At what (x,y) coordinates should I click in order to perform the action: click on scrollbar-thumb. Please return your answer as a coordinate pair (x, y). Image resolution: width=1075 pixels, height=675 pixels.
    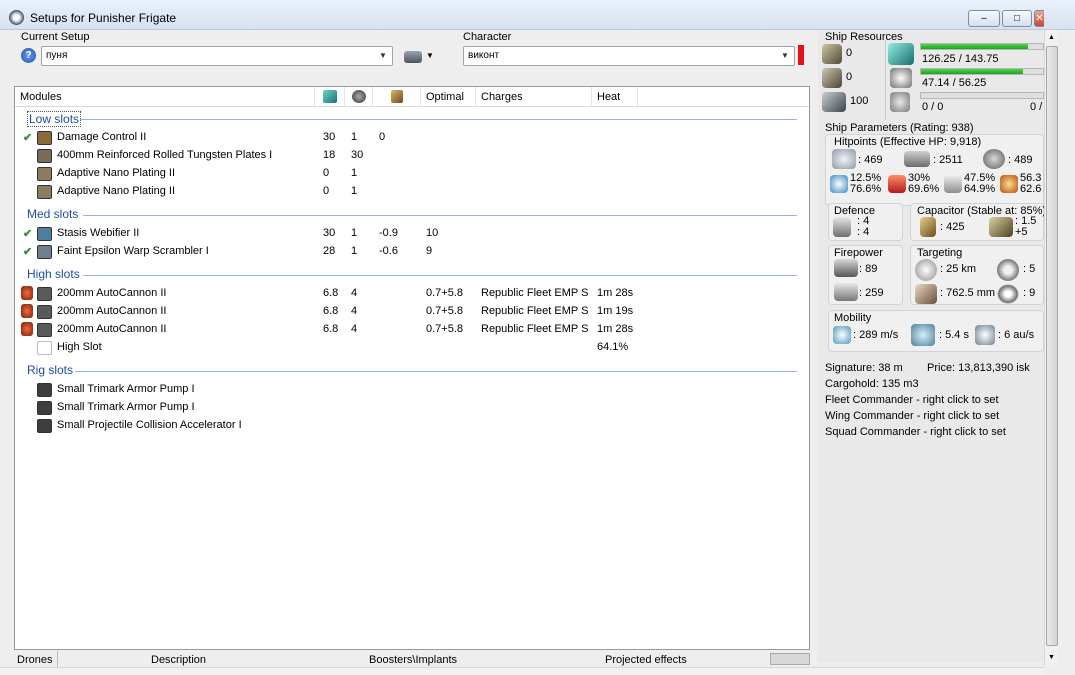
    Looking at the image, I should click on (1052, 346).